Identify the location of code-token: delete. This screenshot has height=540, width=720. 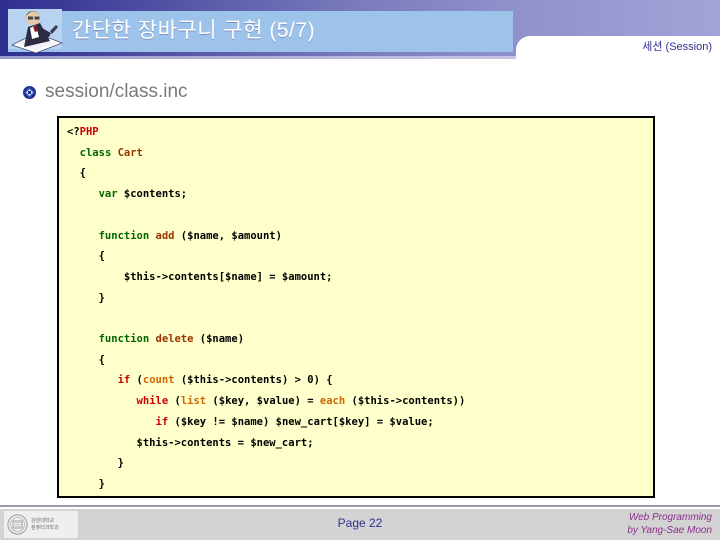
(174, 339).